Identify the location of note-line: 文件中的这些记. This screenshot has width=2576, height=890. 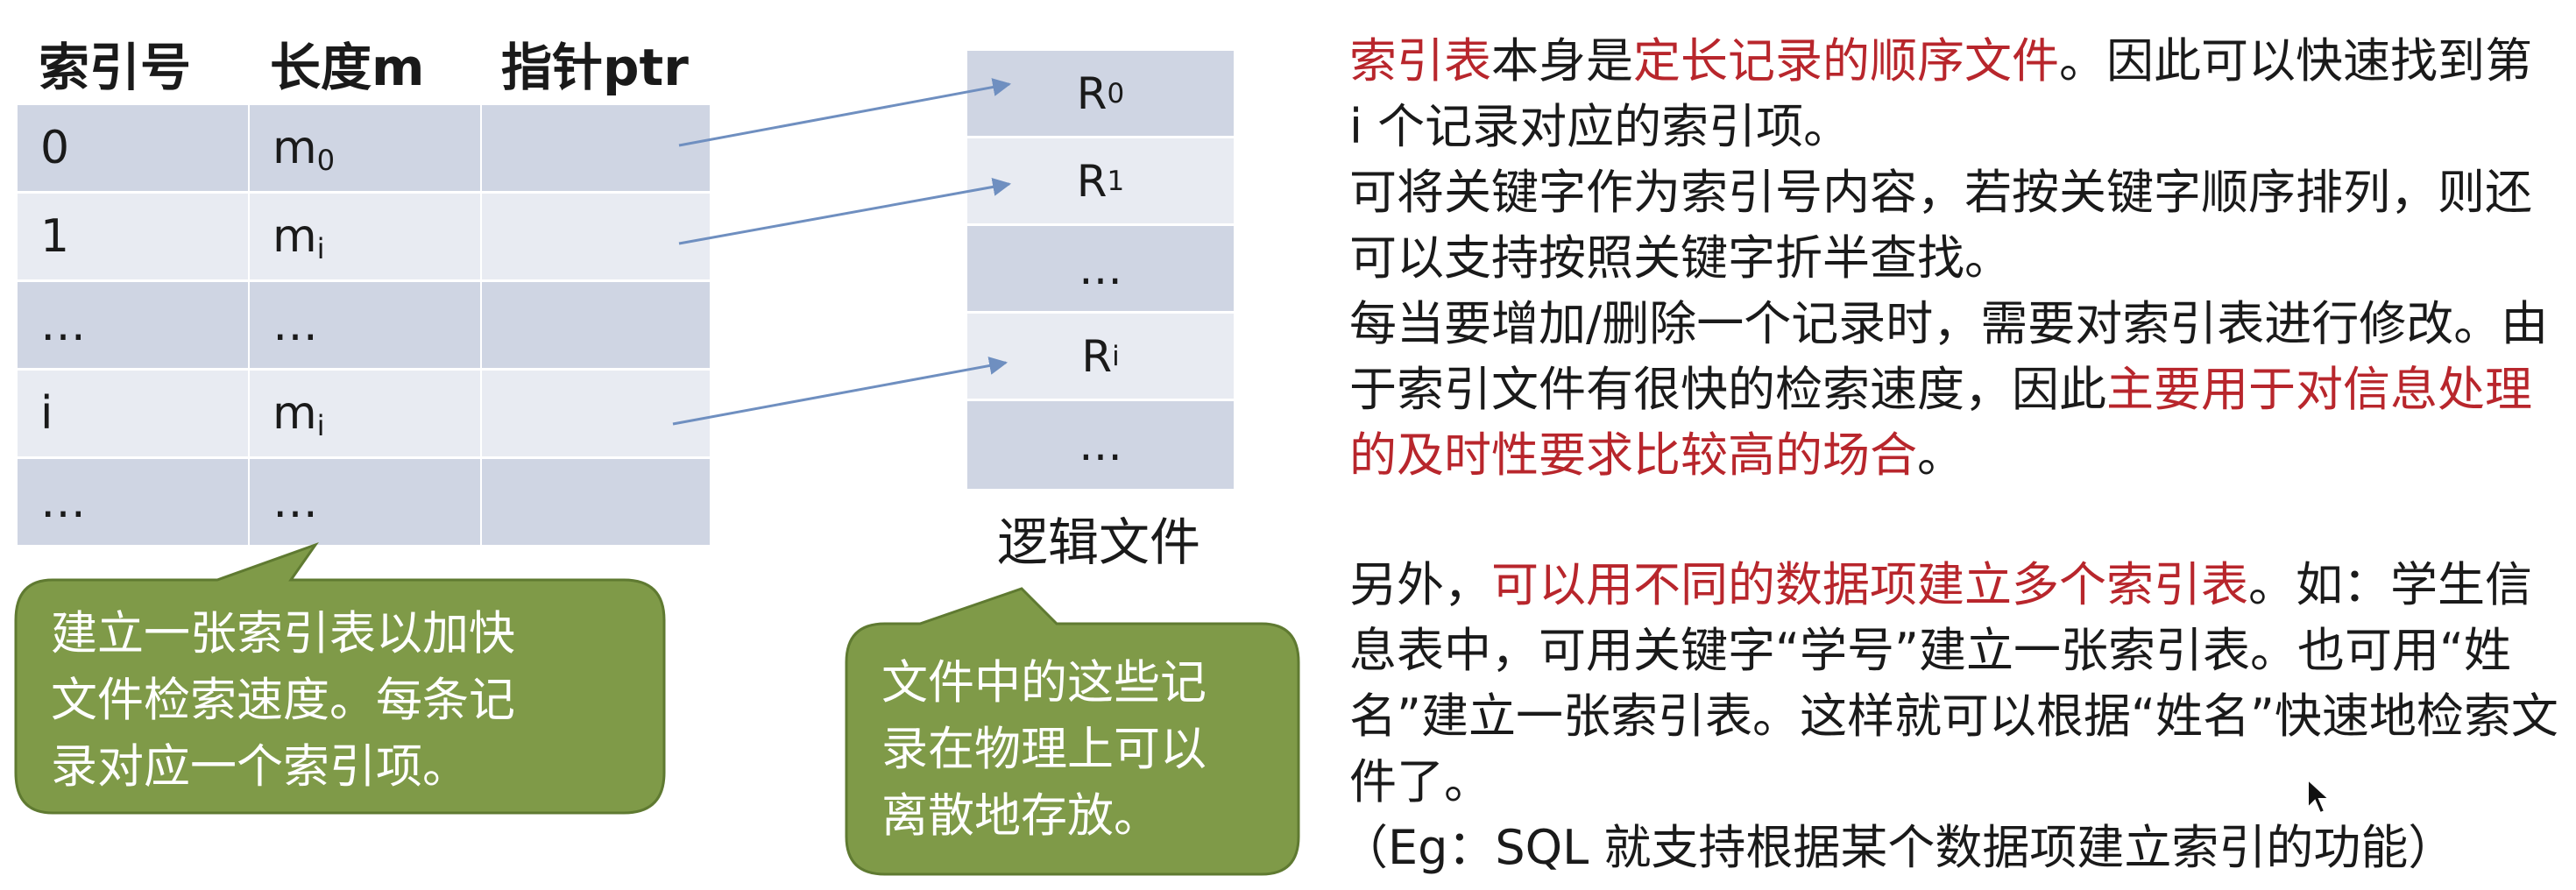
(1044, 683).